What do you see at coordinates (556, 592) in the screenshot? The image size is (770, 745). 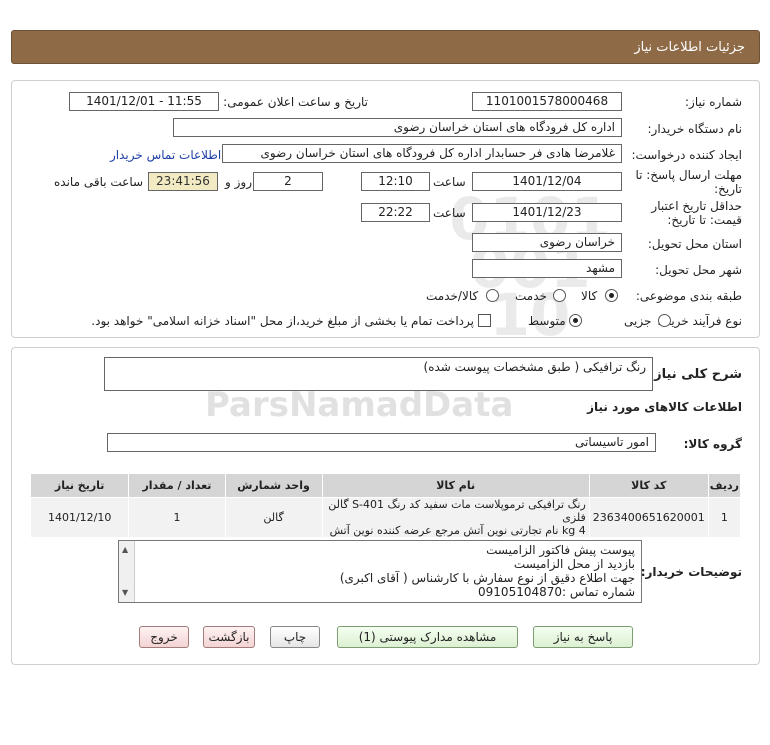 I see `buyer-note-line: شماره تماس :09105104870` at bounding box center [556, 592].